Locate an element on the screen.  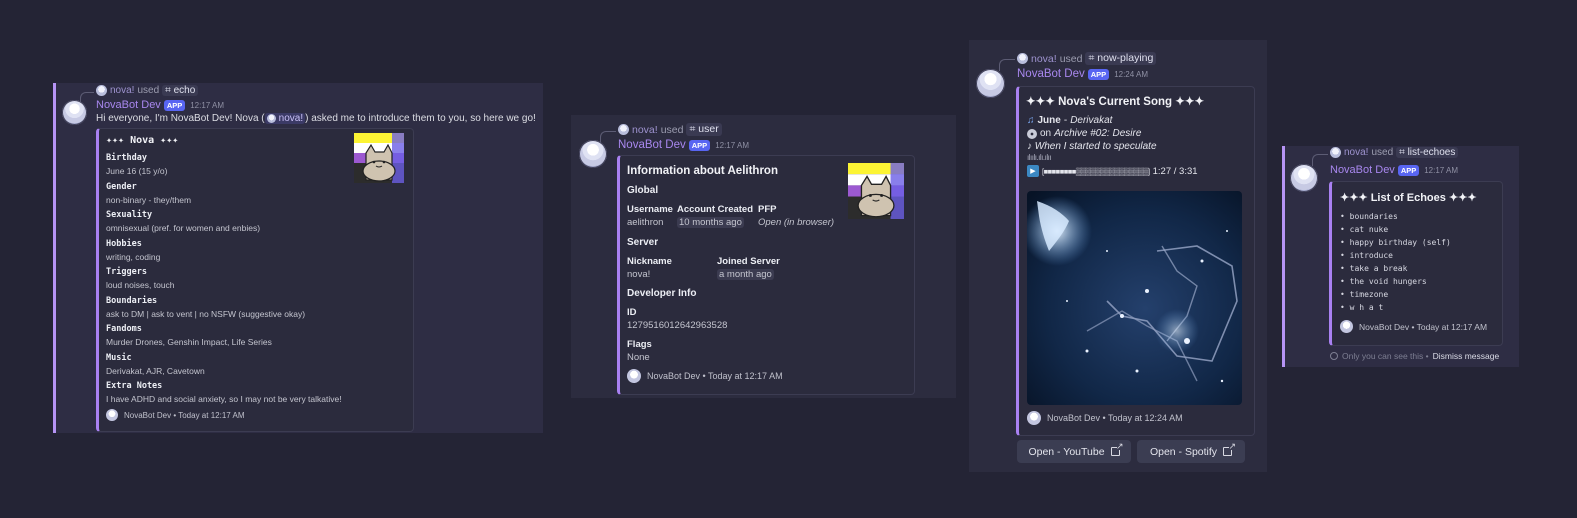
reply-header: nova! used ⌗ list-echoes is located at coordinates (1385, 156).